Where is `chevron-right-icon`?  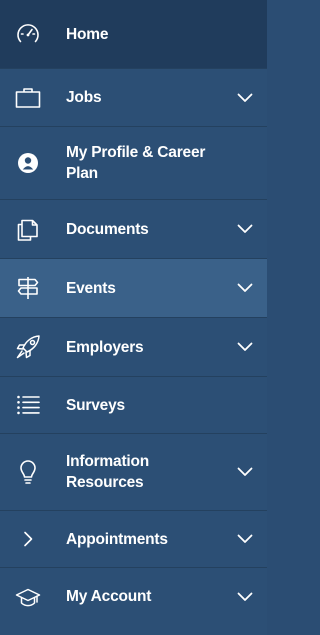 chevron-right-icon is located at coordinates (28, 539).